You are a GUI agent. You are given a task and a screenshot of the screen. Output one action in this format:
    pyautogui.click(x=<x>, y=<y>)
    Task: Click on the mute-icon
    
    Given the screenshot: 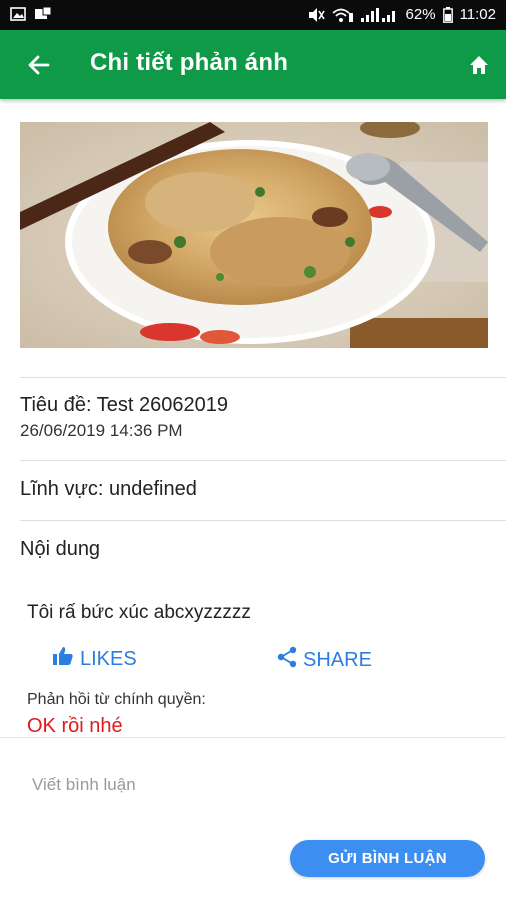 What is the action you would take?
    pyautogui.click(x=316, y=15)
    